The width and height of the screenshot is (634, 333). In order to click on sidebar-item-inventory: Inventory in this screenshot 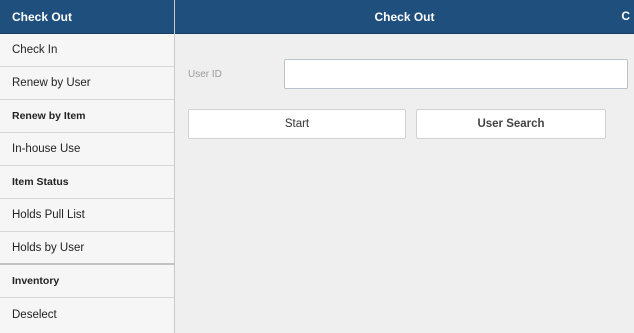, I will do `click(87, 281)`.